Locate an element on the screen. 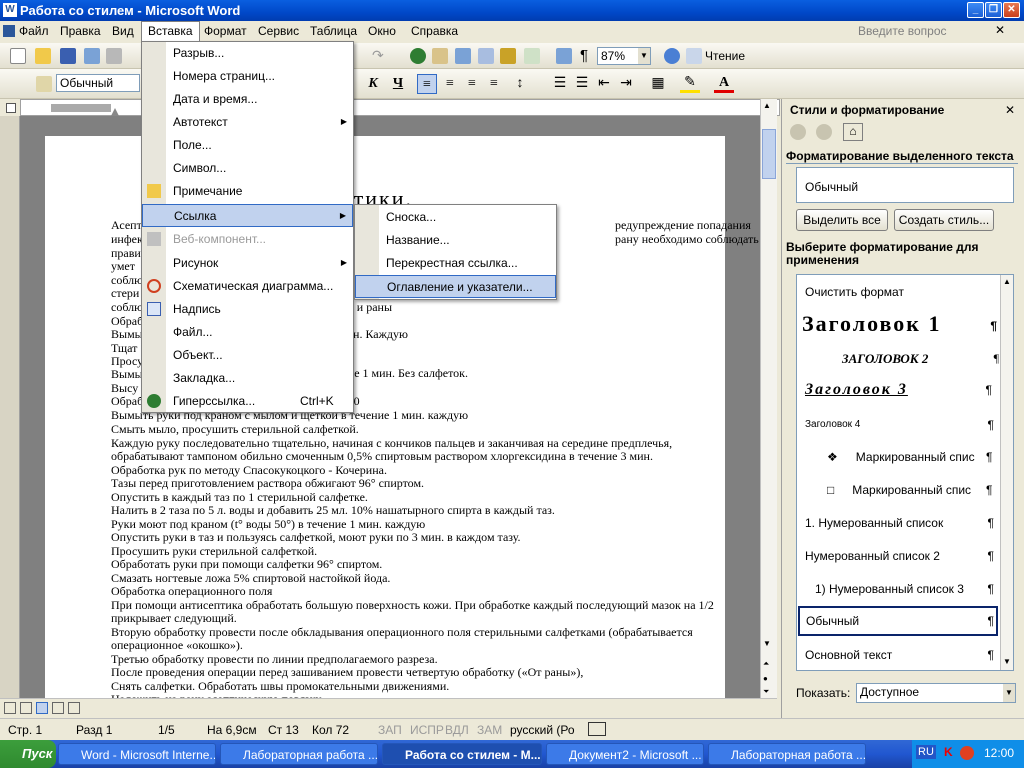  ask-question-box: Введите вопрос is located at coordinates (902, 31).